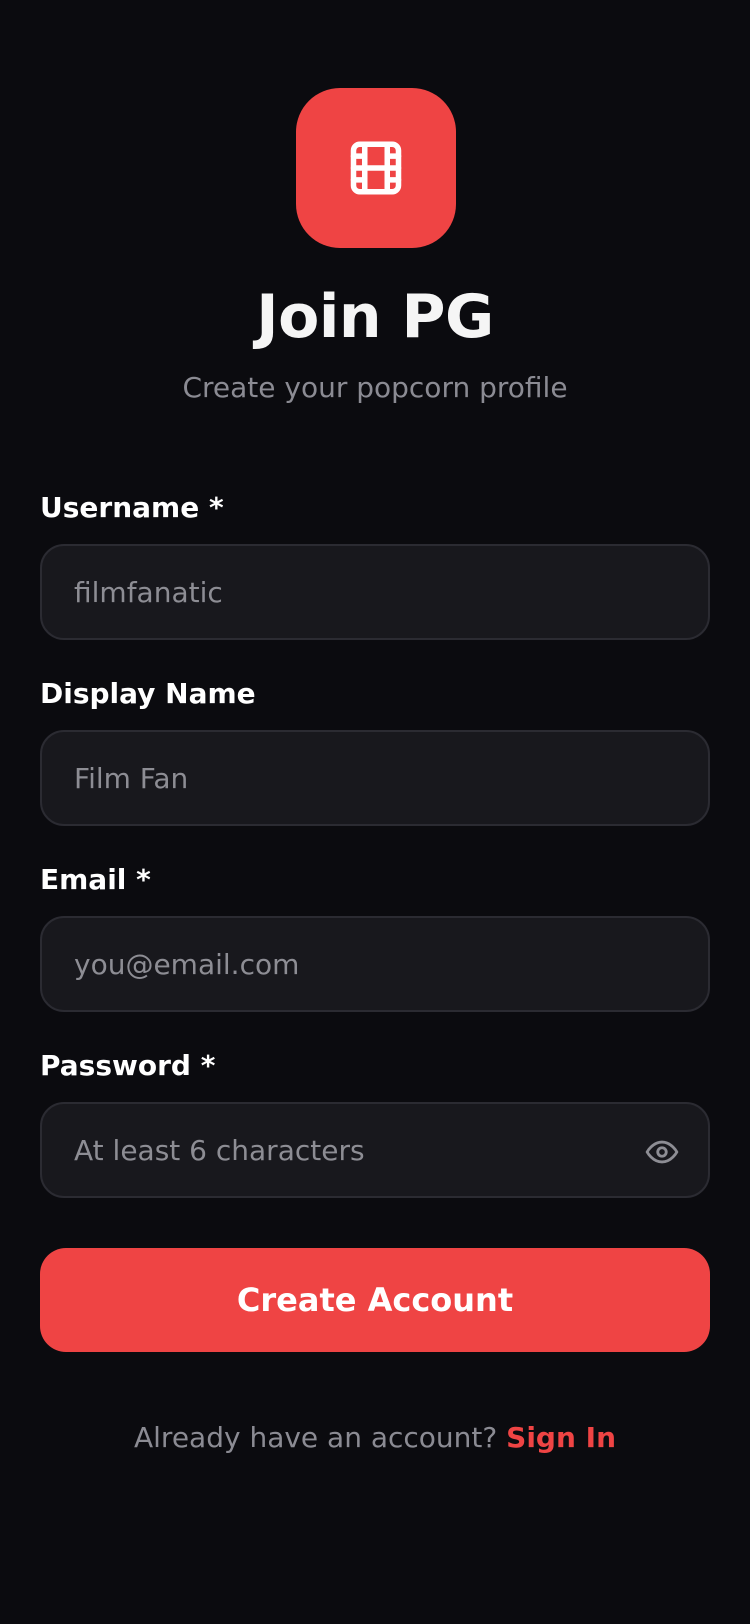 Image resolution: width=750 pixels, height=1624 pixels. I want to click on username-field-container, so click(375, 592).